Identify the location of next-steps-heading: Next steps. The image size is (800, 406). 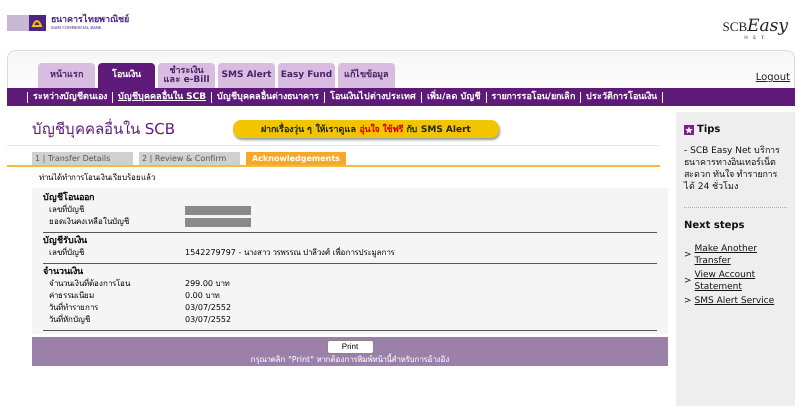
(715, 225).